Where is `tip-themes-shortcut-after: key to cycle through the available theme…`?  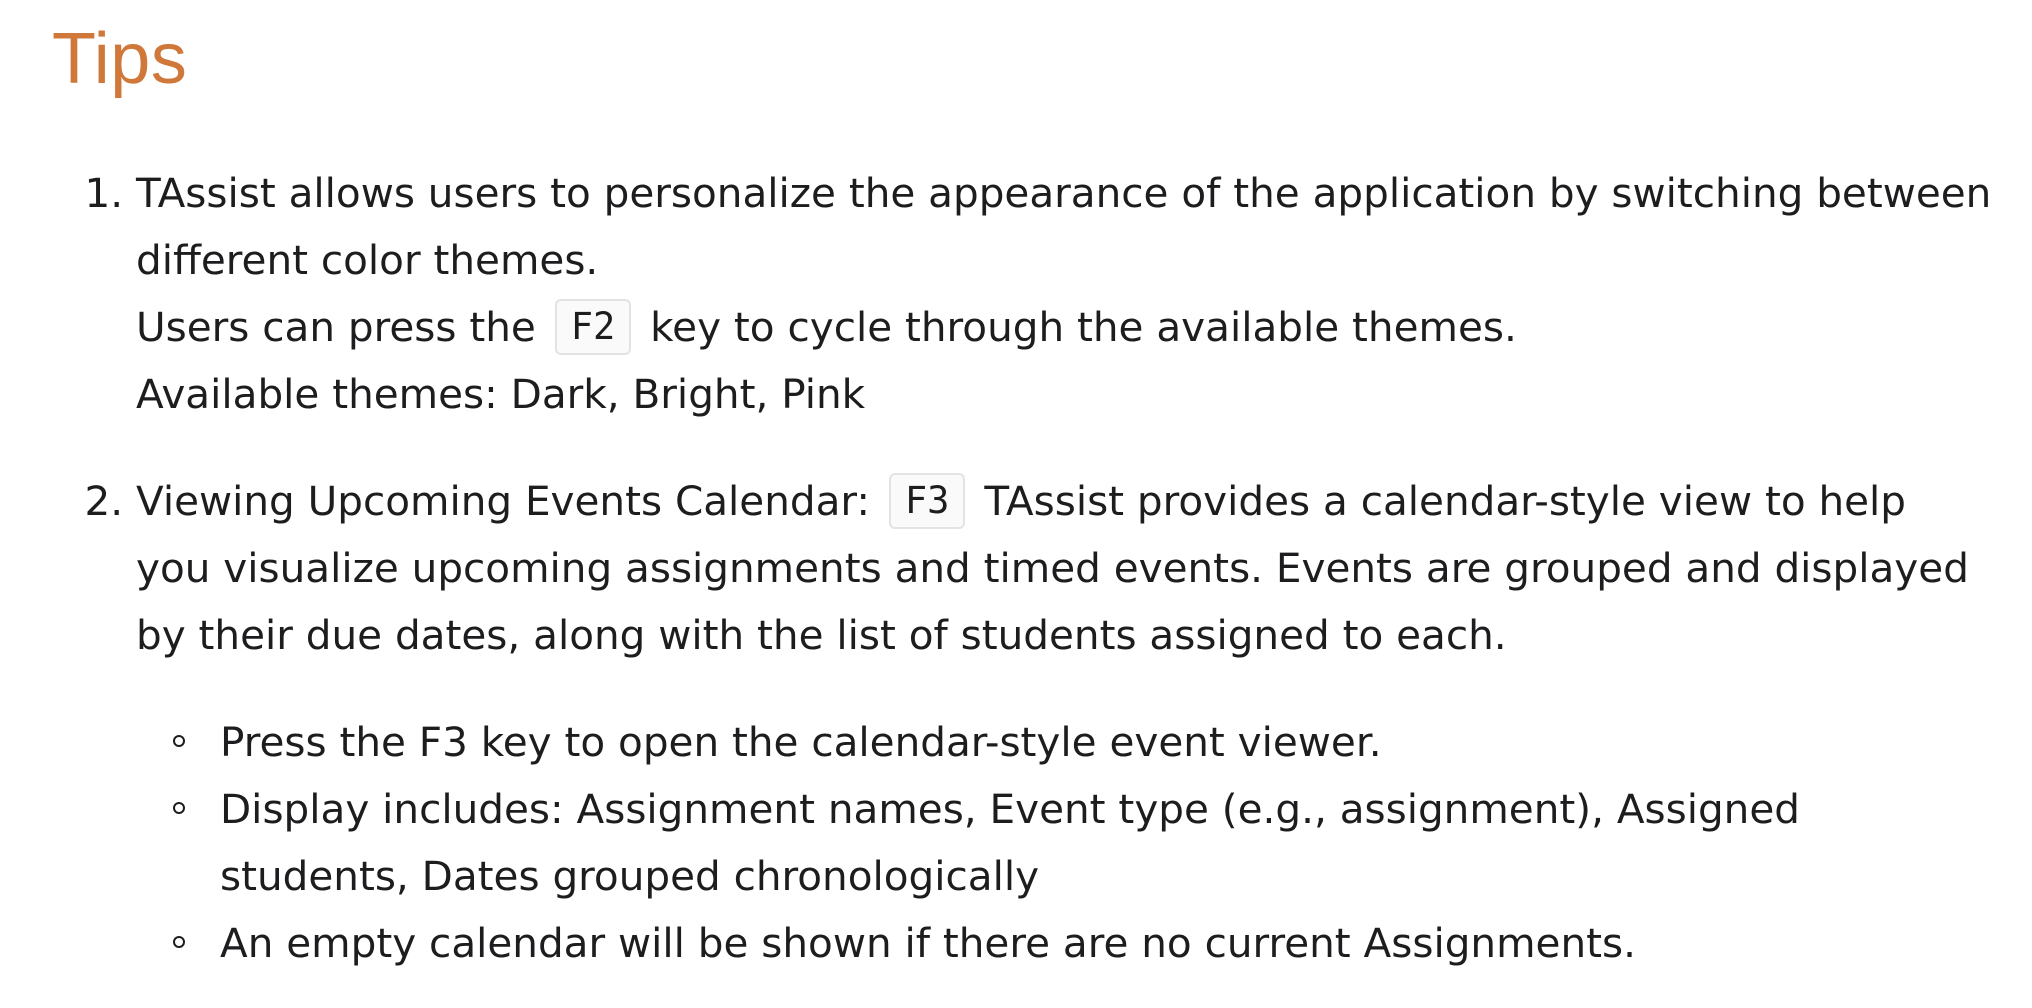 tip-themes-shortcut-after: key to cycle through the available theme… is located at coordinates (1083, 327).